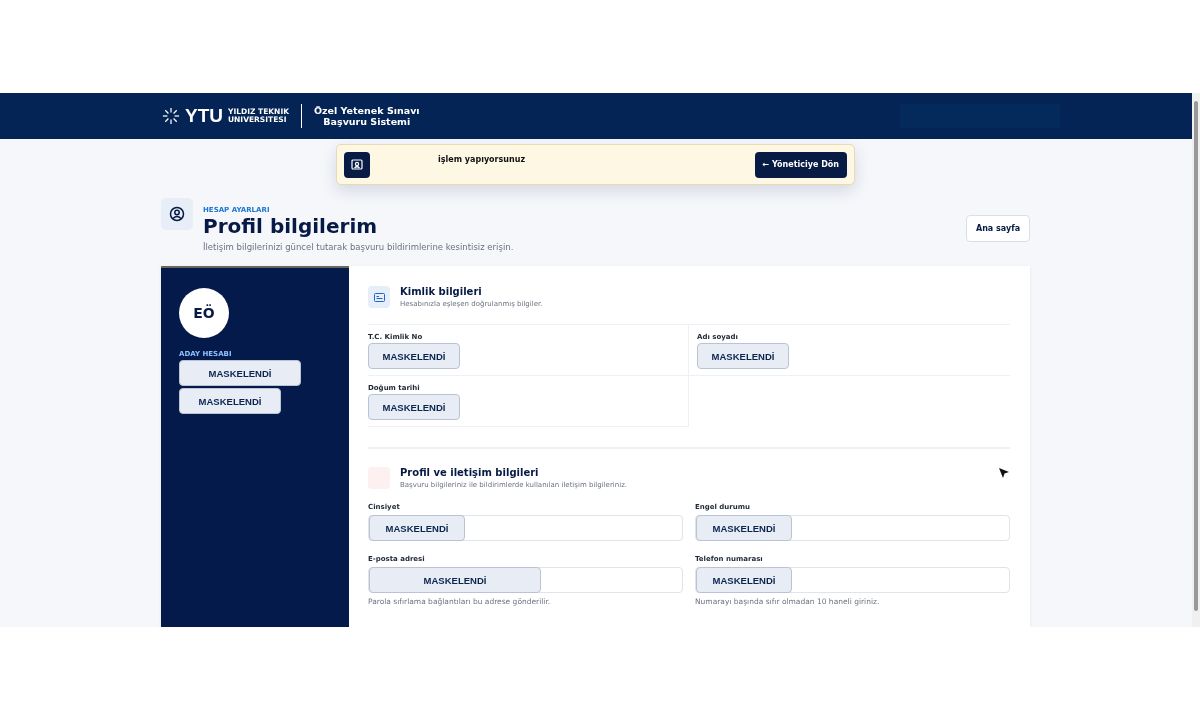  Describe the element at coordinates (358, 247) in the screenshot. I see `page-subtitle: İletişim bilgilerinizi güncel tutarak başvuru bildirimlerine kesintisiz erişin.` at that location.